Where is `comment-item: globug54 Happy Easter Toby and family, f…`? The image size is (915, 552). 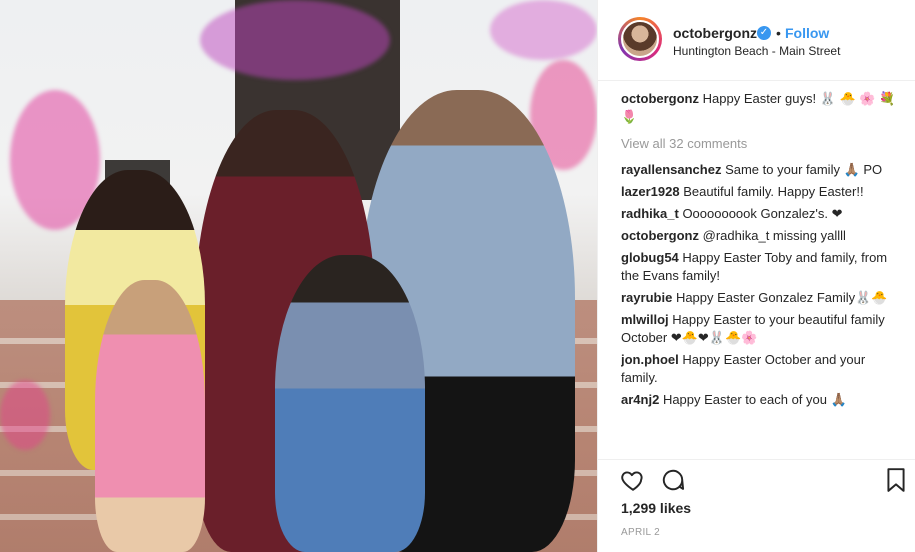
comment-item: globug54 Happy Easter Toby and family, f… is located at coordinates (758, 267).